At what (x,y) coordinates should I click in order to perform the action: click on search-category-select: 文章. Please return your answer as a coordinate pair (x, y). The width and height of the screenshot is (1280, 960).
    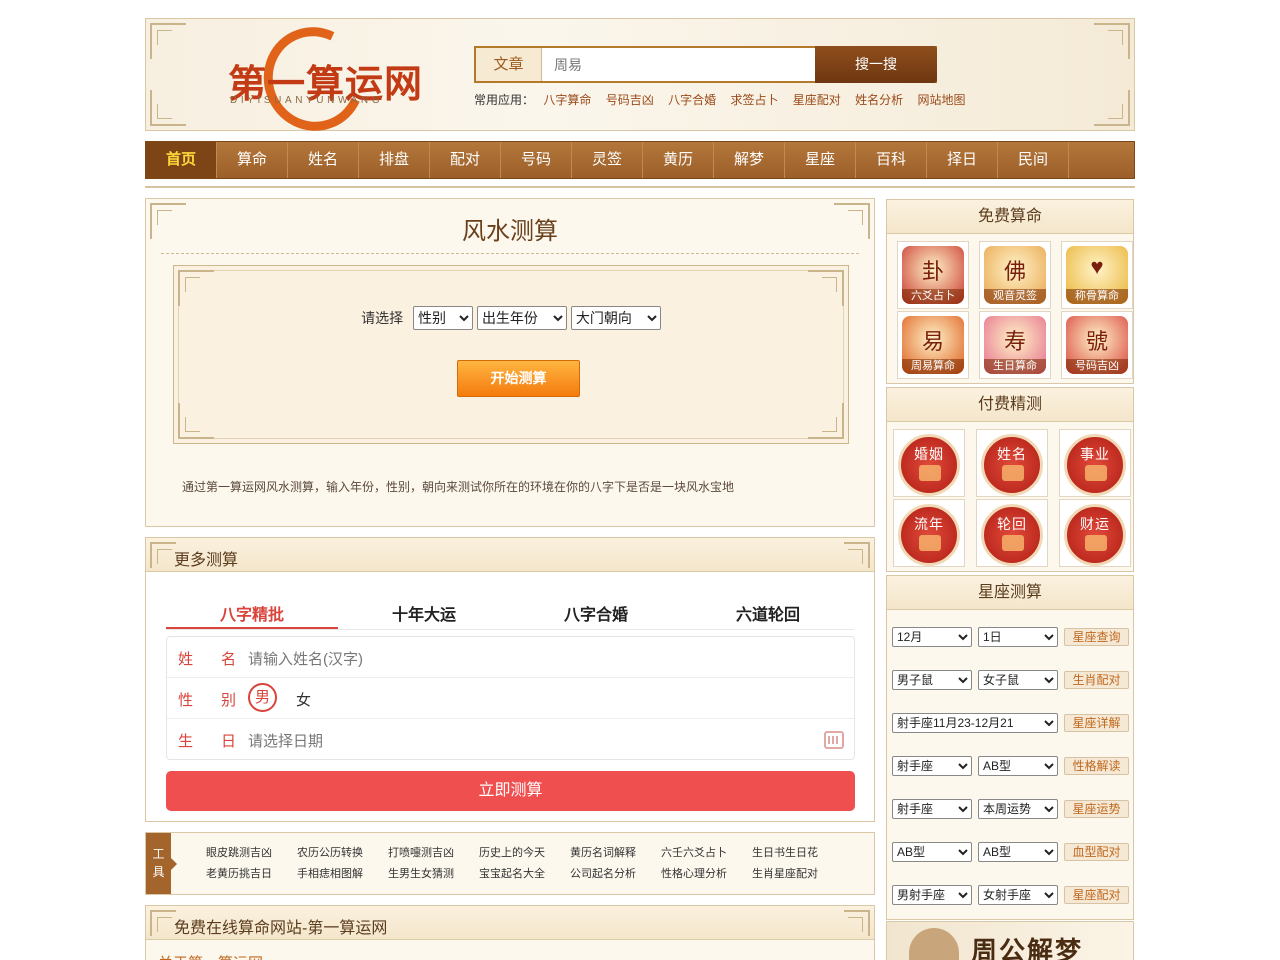
    Looking at the image, I should click on (509, 64).